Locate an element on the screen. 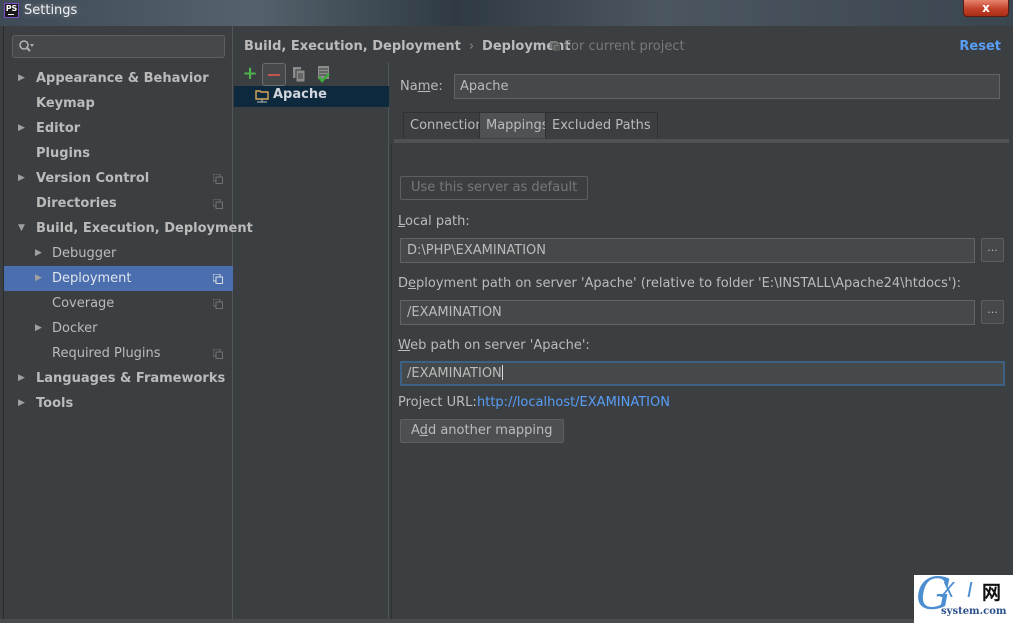 The height and width of the screenshot is (623, 1013). add-server-button: + is located at coordinates (250, 74).